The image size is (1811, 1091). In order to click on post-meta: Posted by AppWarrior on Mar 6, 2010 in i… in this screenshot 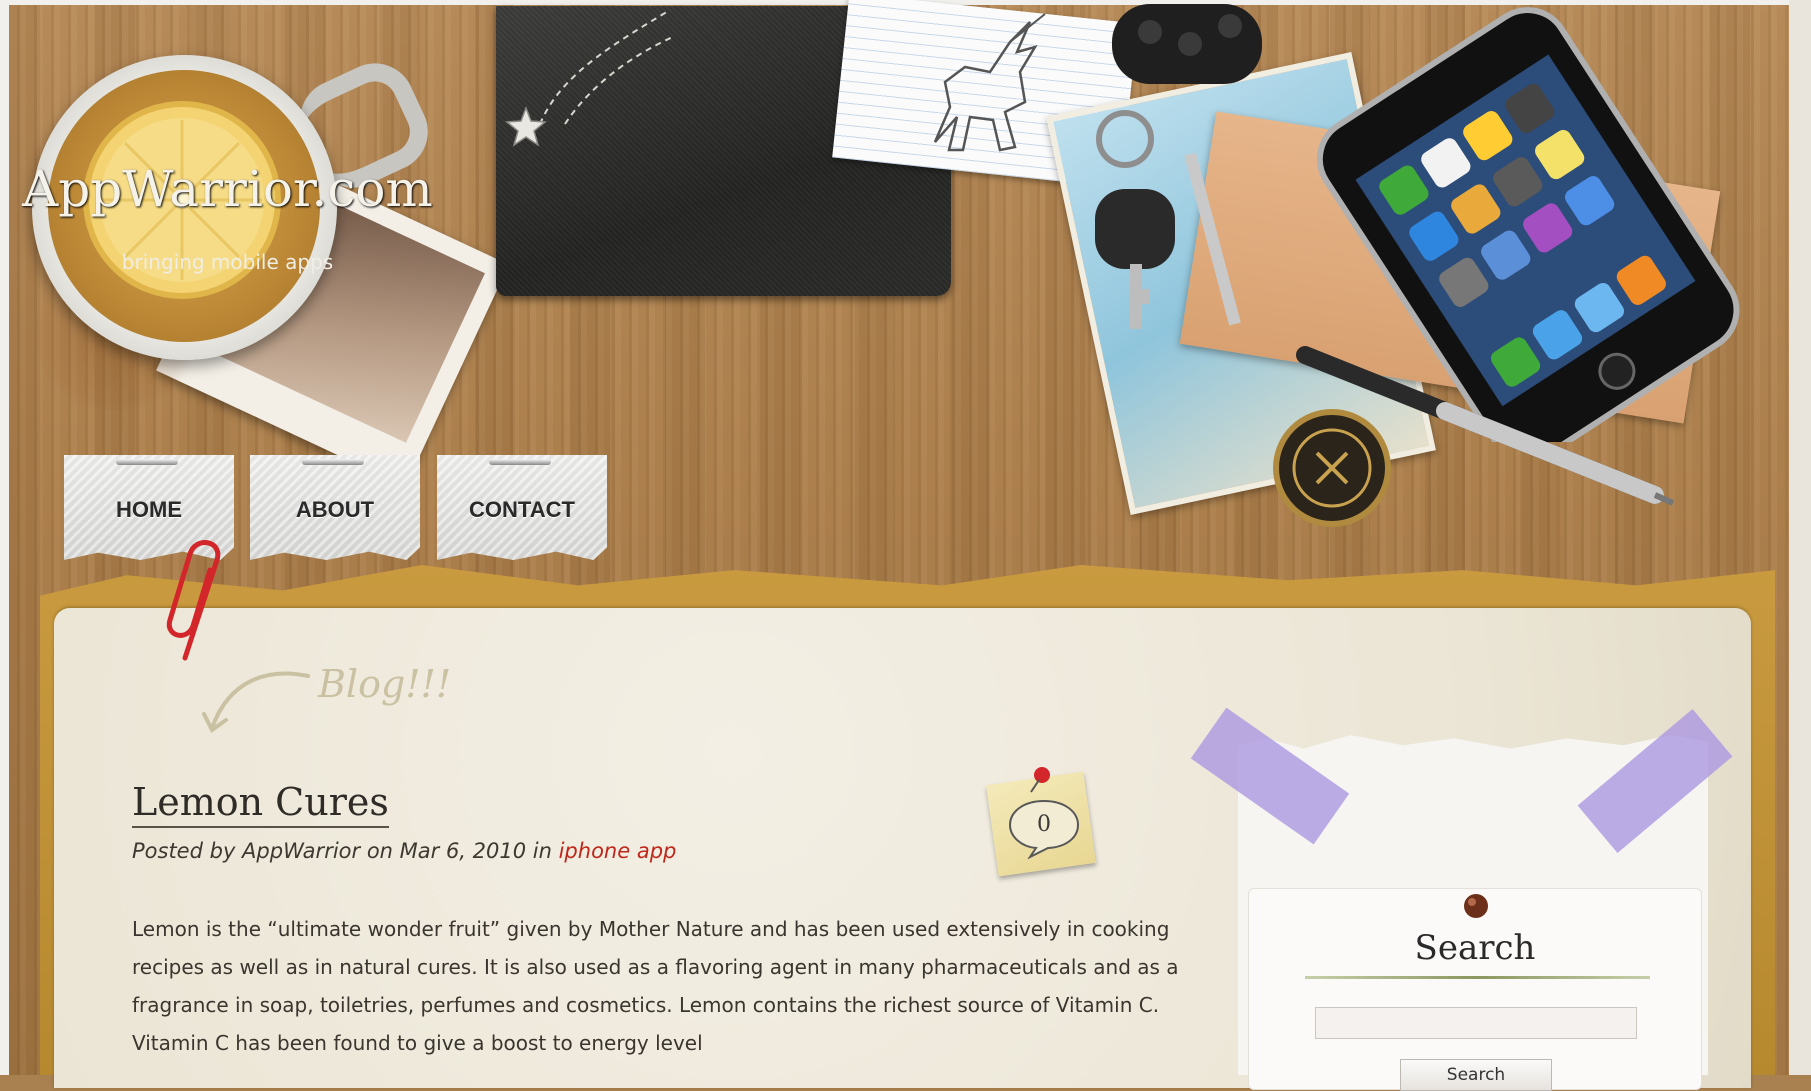, I will do `click(404, 851)`.